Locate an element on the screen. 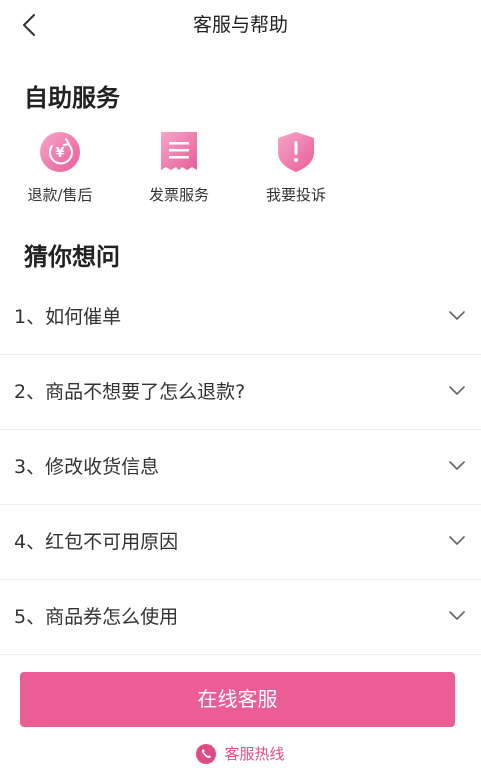 This screenshot has height=768, width=481. faq-item: 3、修改收货信息 is located at coordinates (240, 467).